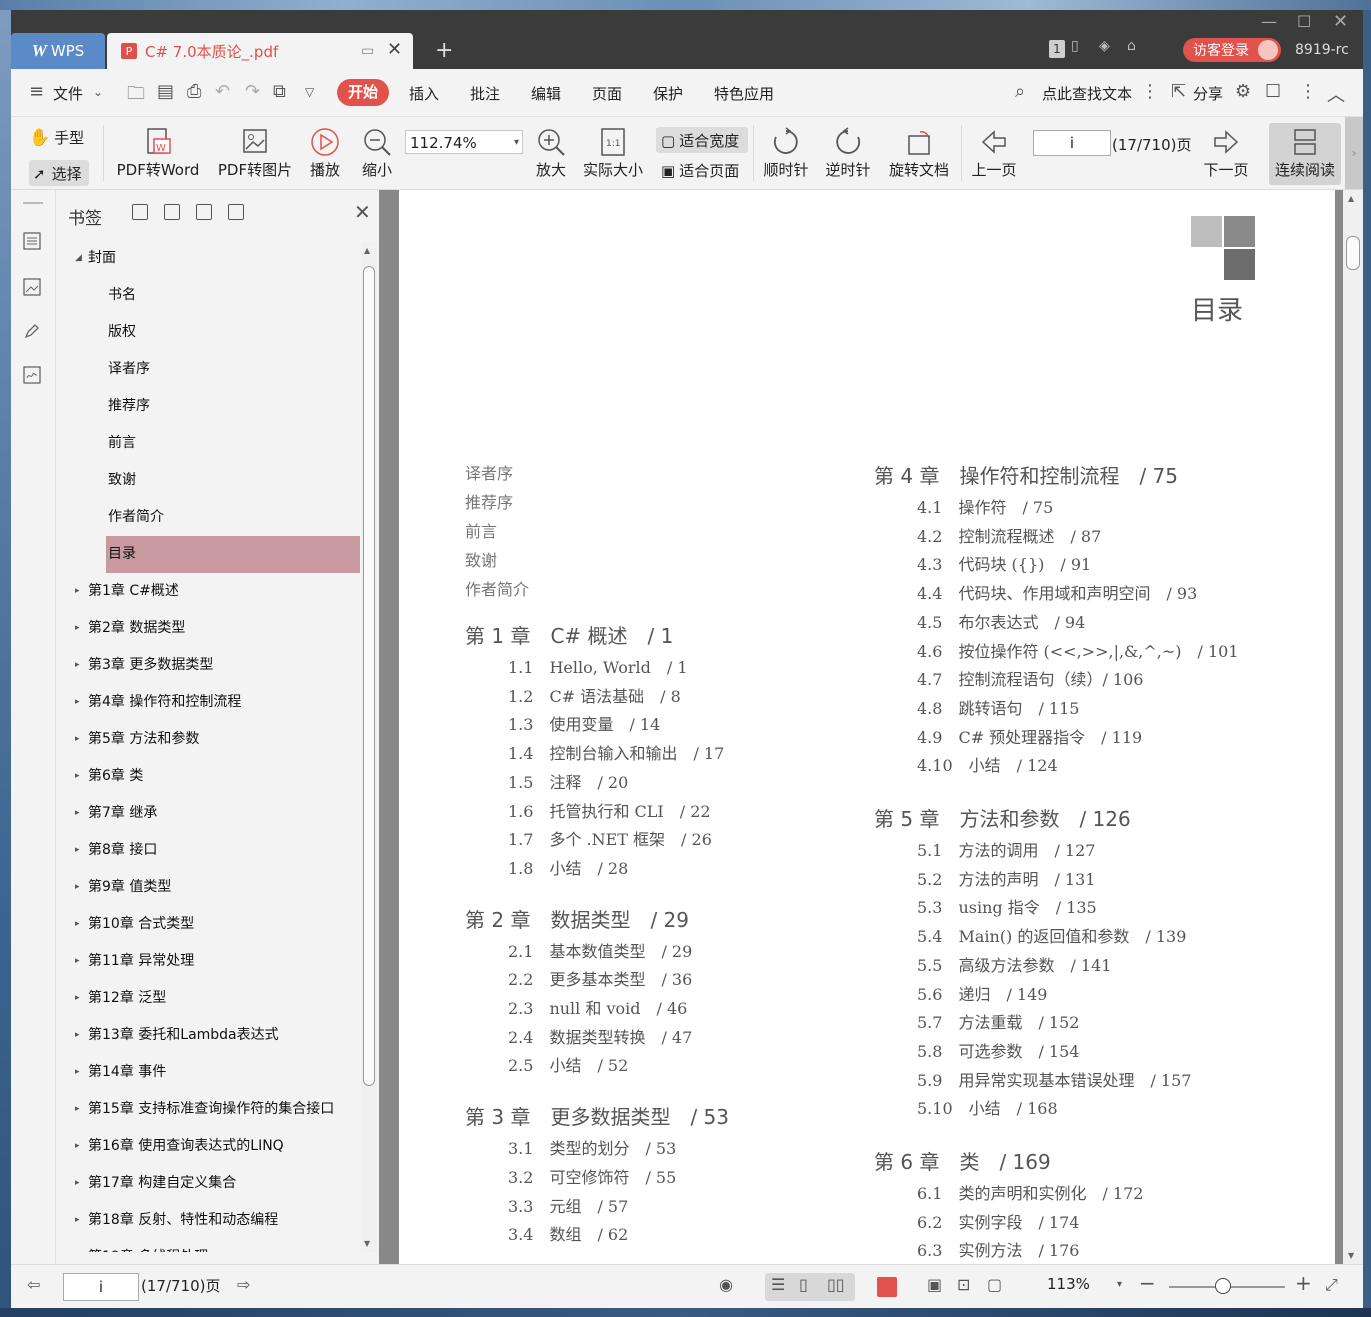 Image resolution: width=1371 pixels, height=1317 pixels. Describe the element at coordinates (213, 1245) in the screenshot. I see `bookmark-item: ▸ 第19章 多线程处理` at that location.